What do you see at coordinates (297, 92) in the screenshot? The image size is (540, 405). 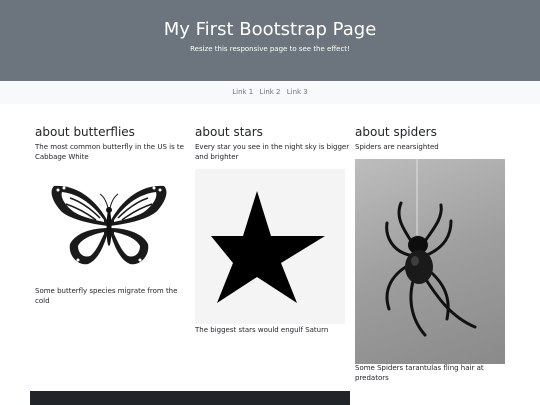 I see `nav-link-3: Link 3` at bounding box center [297, 92].